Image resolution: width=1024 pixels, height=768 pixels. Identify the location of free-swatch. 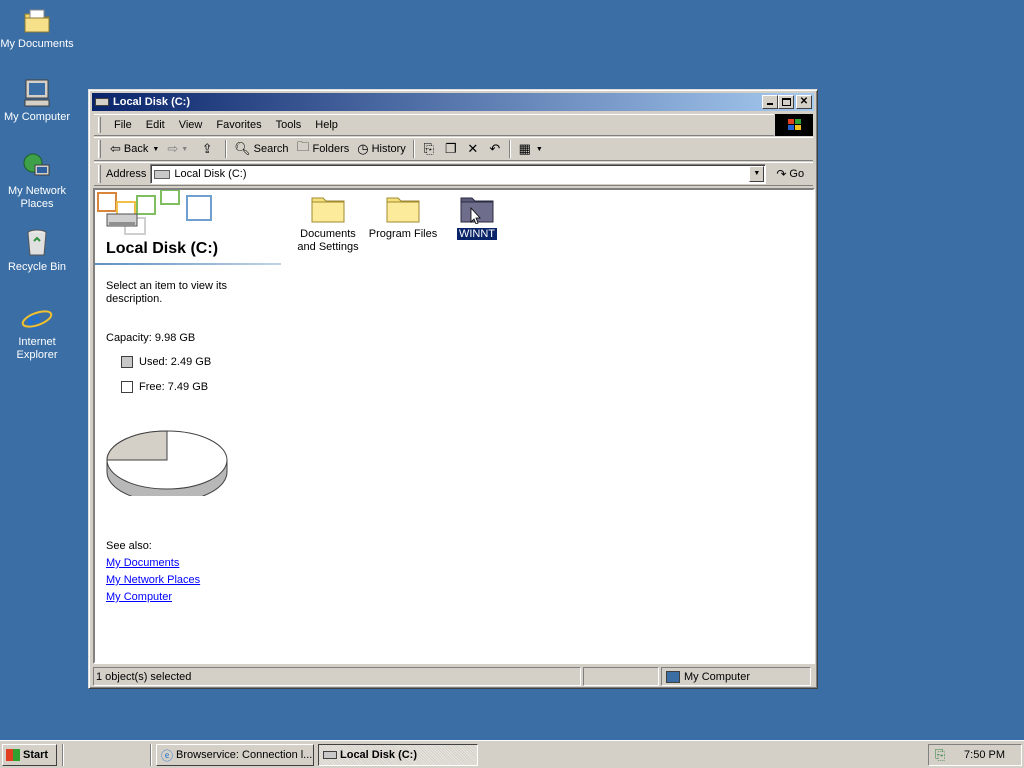
(127, 387).